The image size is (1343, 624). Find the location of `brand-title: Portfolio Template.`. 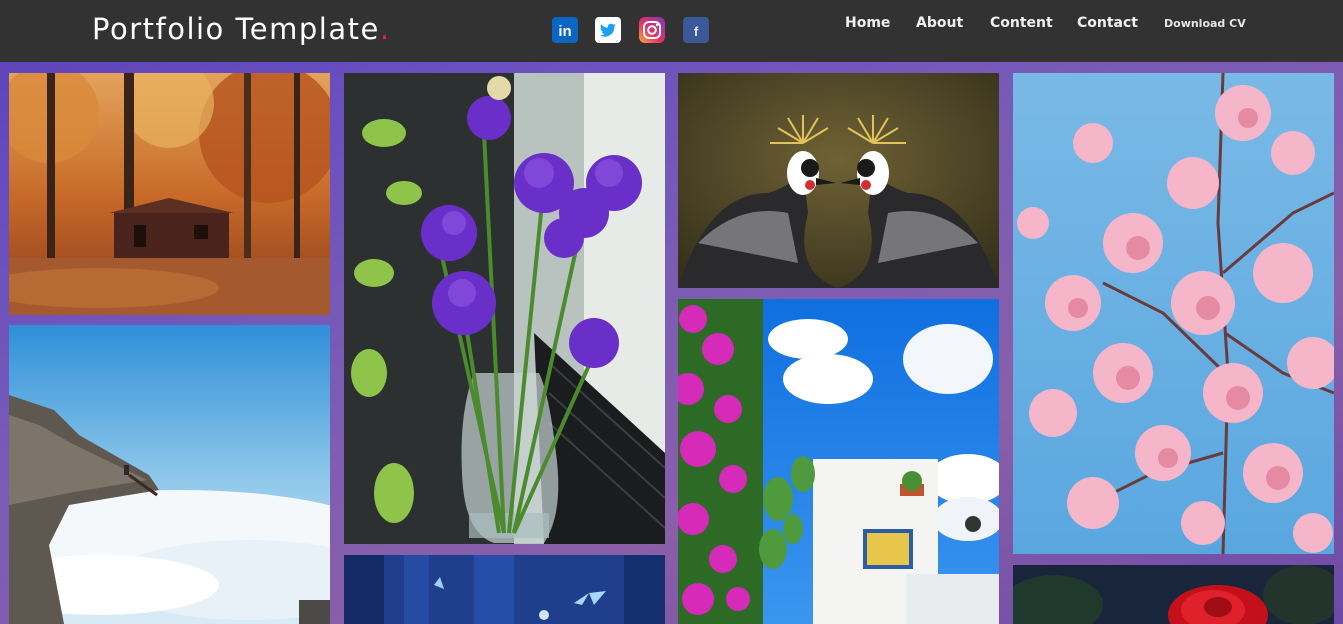

brand-title: Portfolio Template. is located at coordinates (241, 29).